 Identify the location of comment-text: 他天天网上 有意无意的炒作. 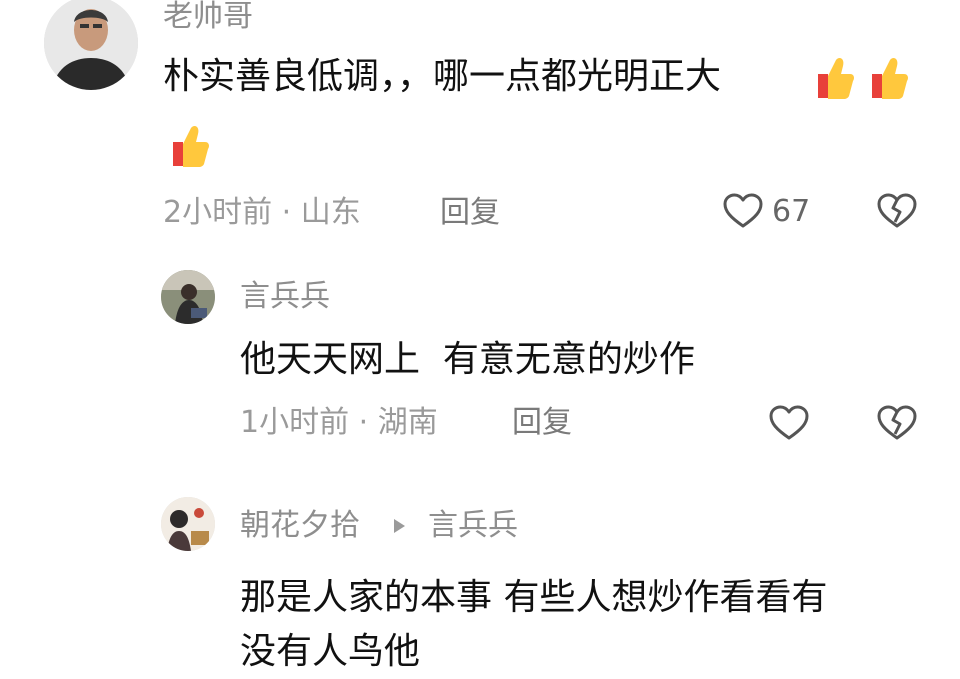
(467, 359).